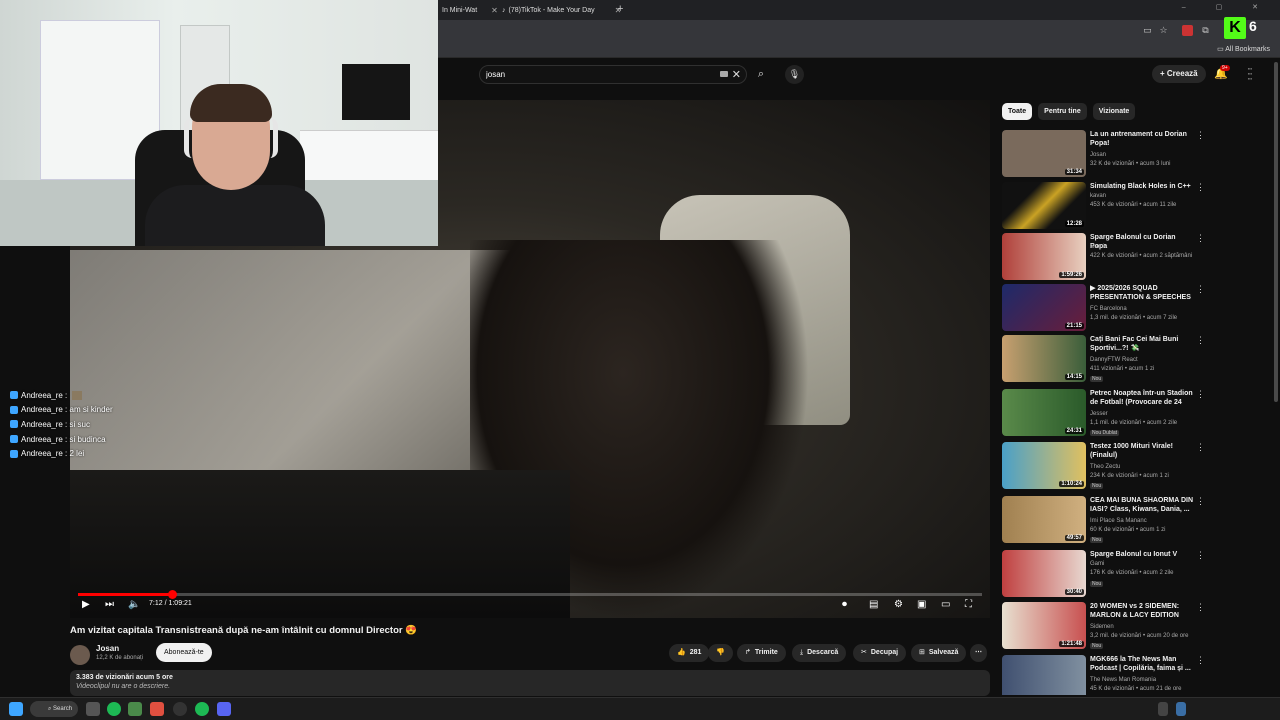 The image size is (1280, 720). What do you see at coordinates (1163, 30) in the screenshot?
I see `star-icon: ☆` at bounding box center [1163, 30].